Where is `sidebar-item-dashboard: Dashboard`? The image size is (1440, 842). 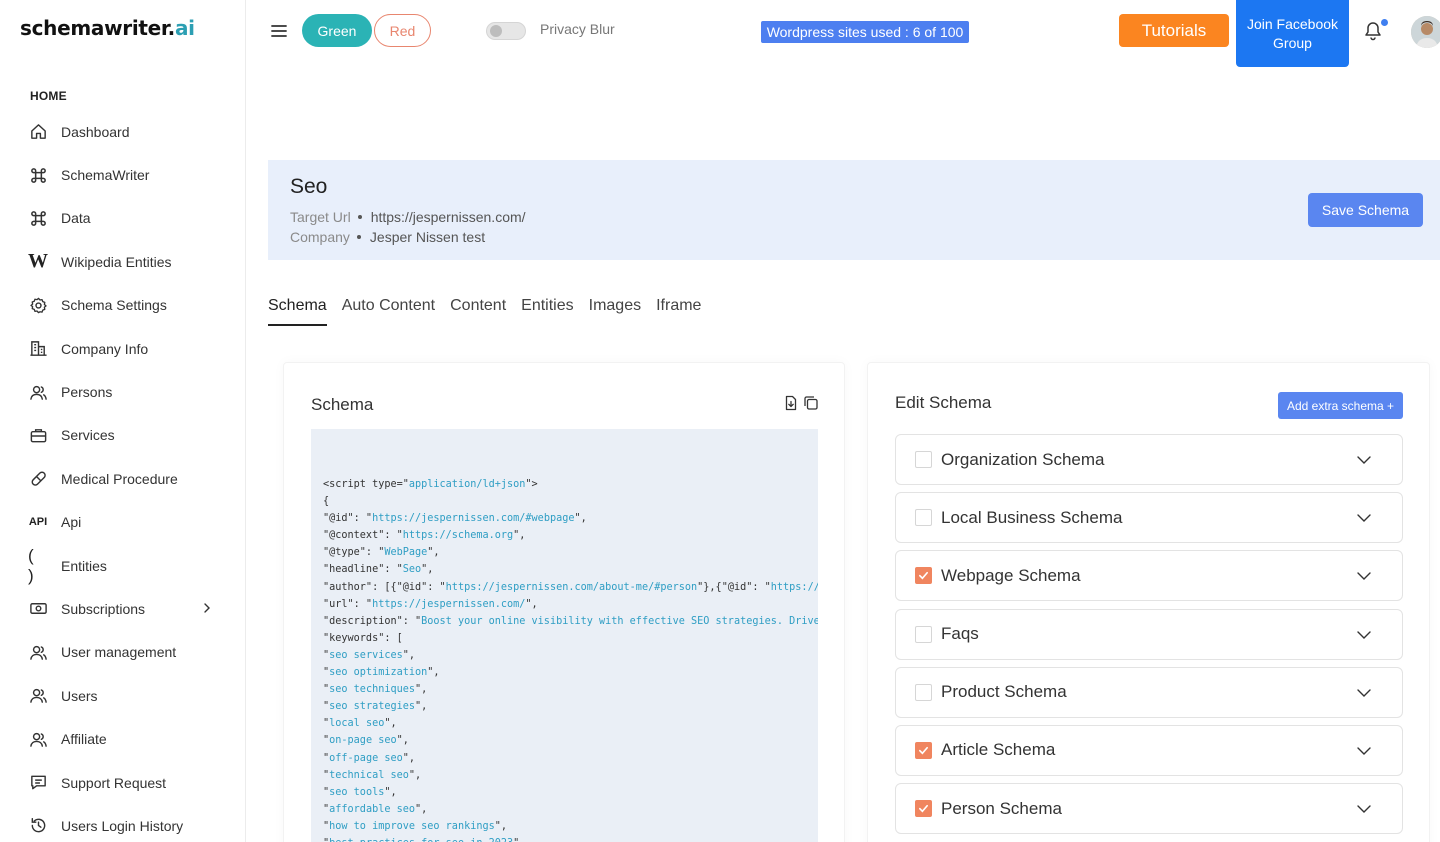 sidebar-item-dashboard: Dashboard is located at coordinates (122, 131).